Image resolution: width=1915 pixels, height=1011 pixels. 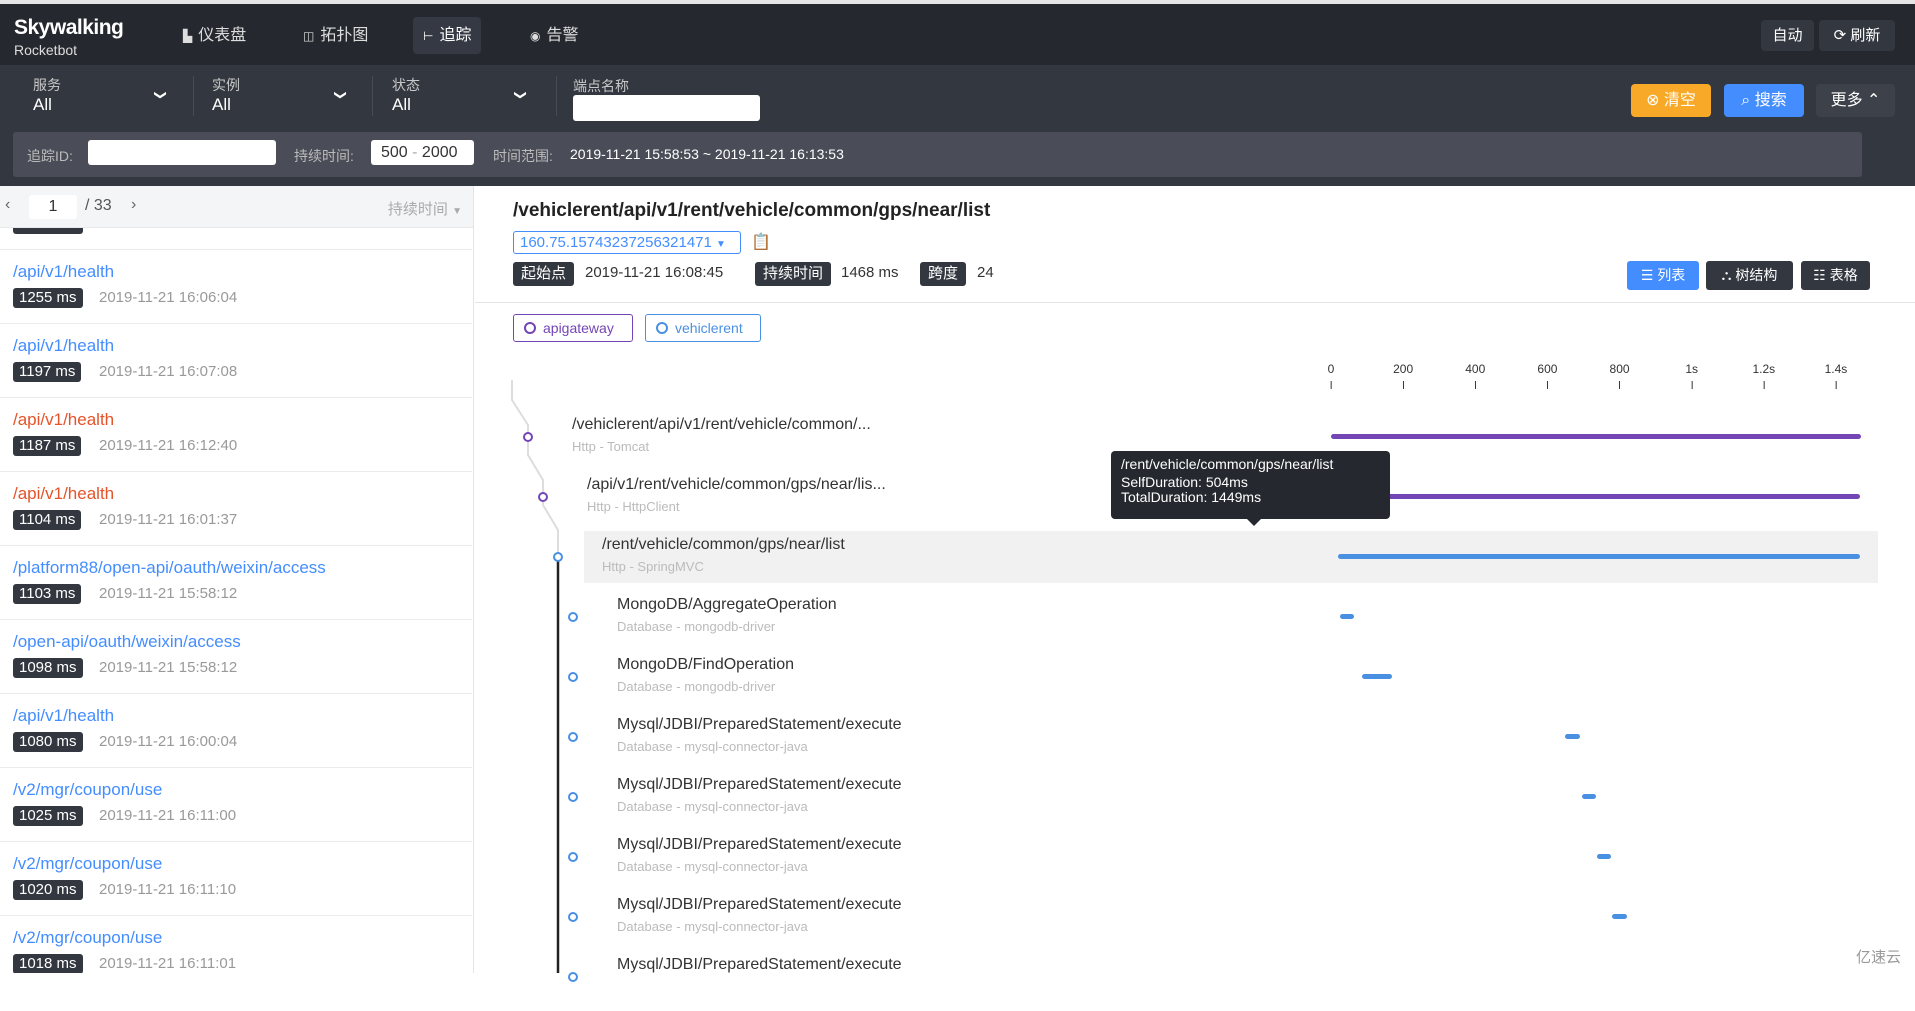 What do you see at coordinates (727, 604) in the screenshot?
I see `span-name: MongoDB/AggregateOperation` at bounding box center [727, 604].